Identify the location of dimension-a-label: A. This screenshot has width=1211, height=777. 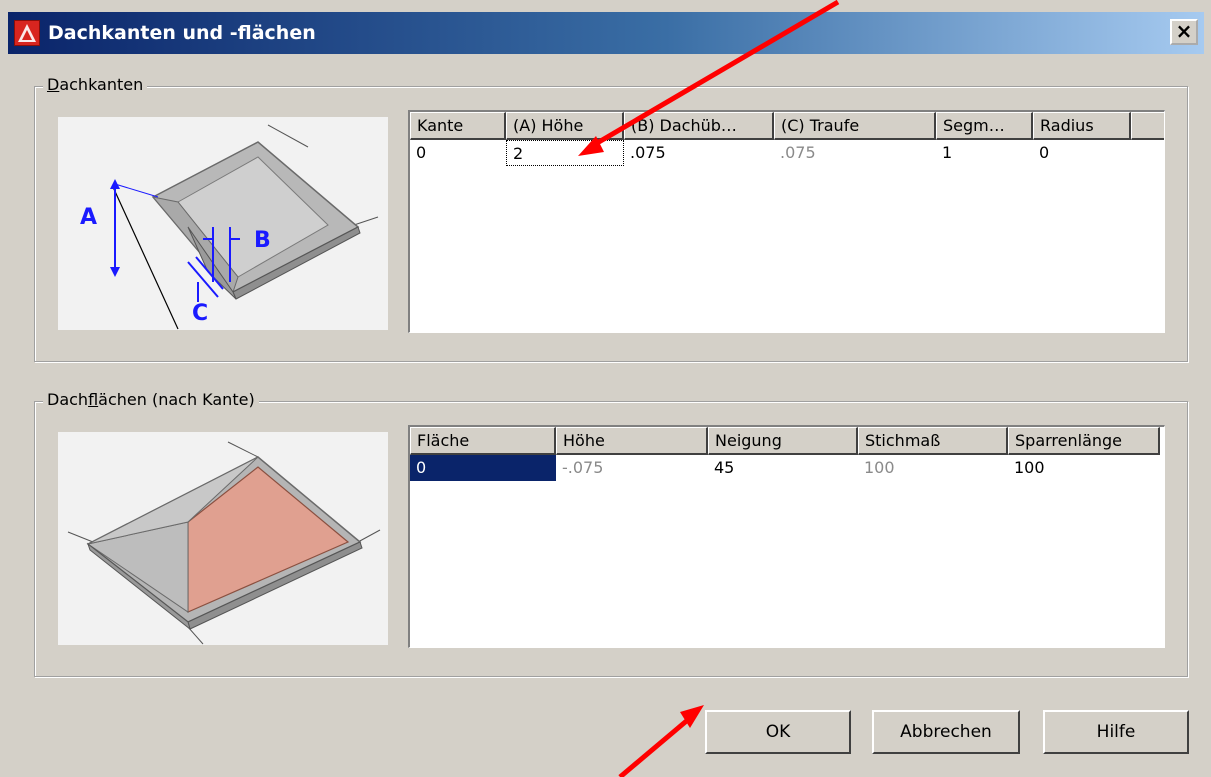
(88, 217).